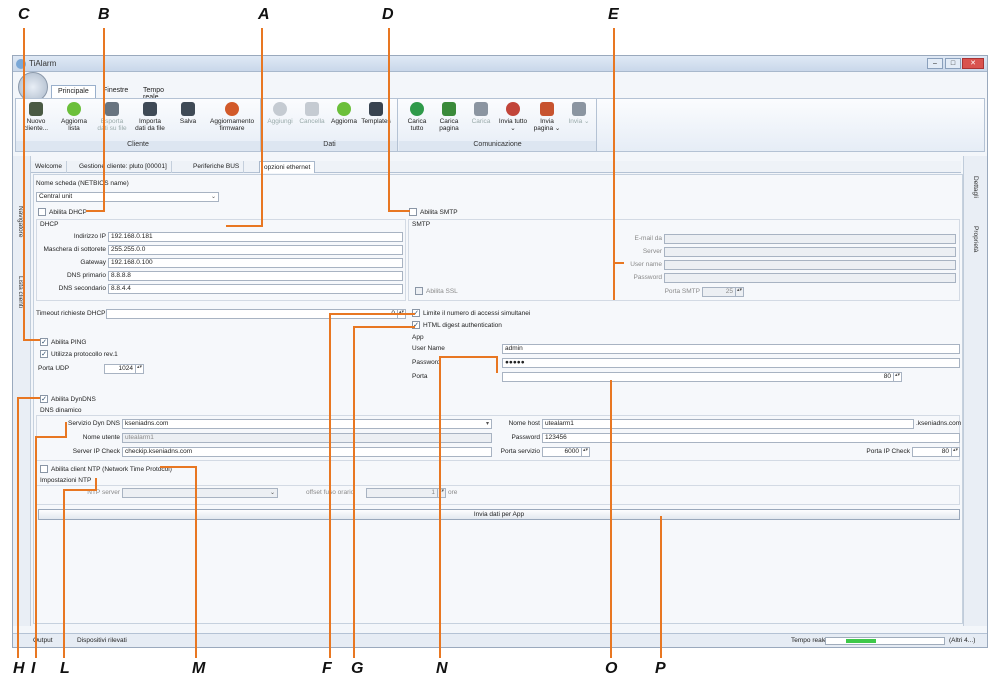 This screenshot has width=1000, height=684. What do you see at coordinates (384, 492) in the screenshot?
I see `callout-g` at bounding box center [384, 492].